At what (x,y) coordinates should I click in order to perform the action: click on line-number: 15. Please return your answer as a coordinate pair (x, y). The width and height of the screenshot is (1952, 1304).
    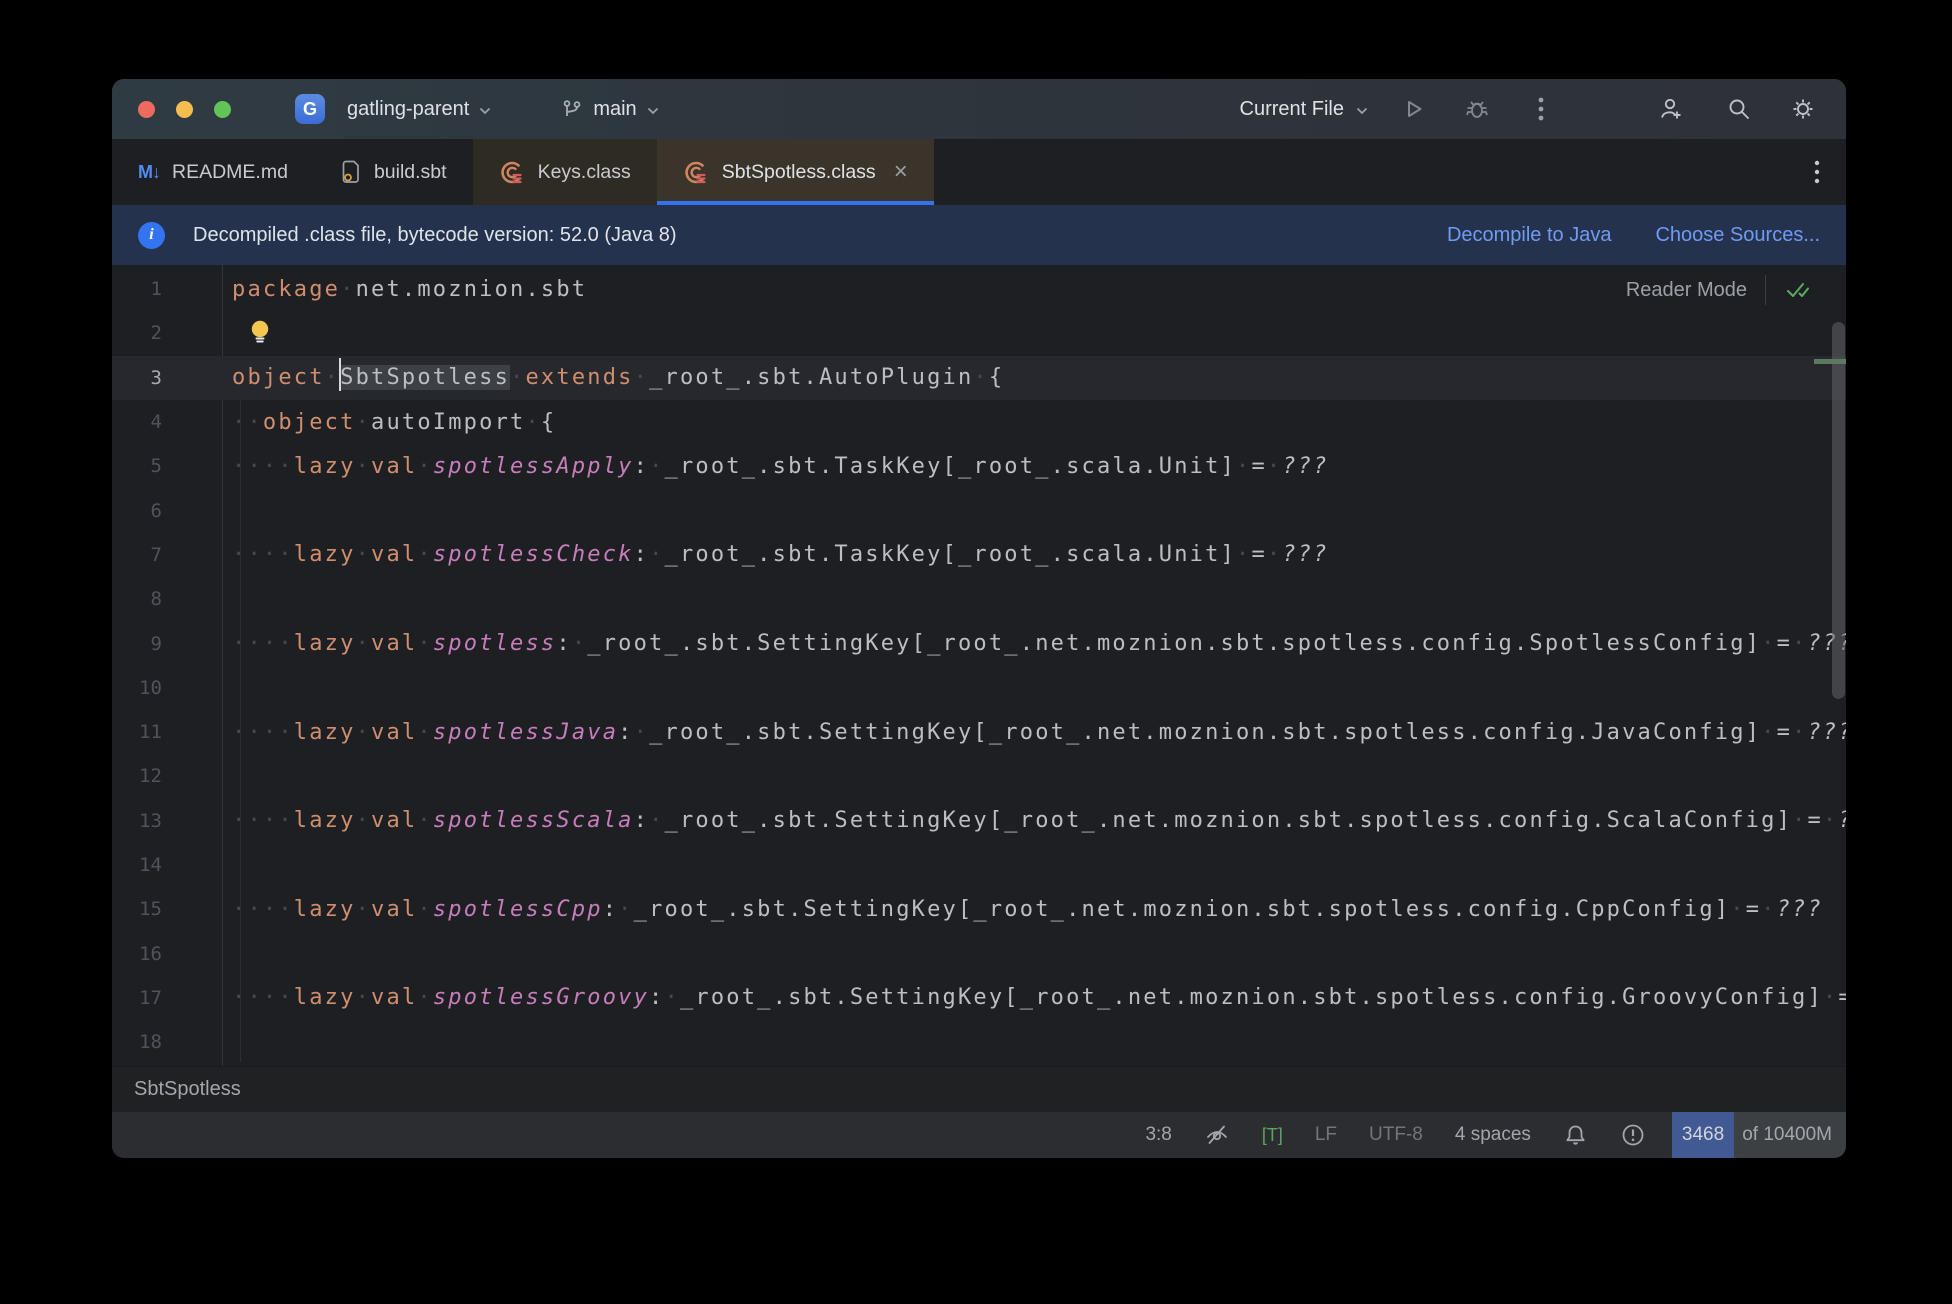
    Looking at the image, I should click on (150, 909).